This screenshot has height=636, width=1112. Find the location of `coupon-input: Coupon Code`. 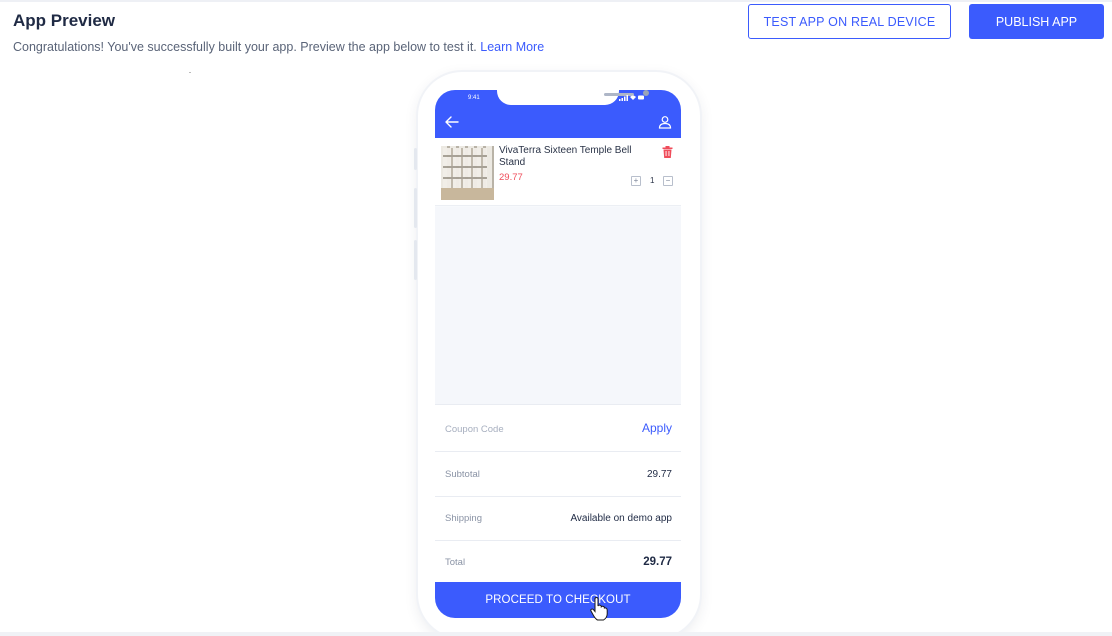

coupon-input: Coupon Code is located at coordinates (474, 429).